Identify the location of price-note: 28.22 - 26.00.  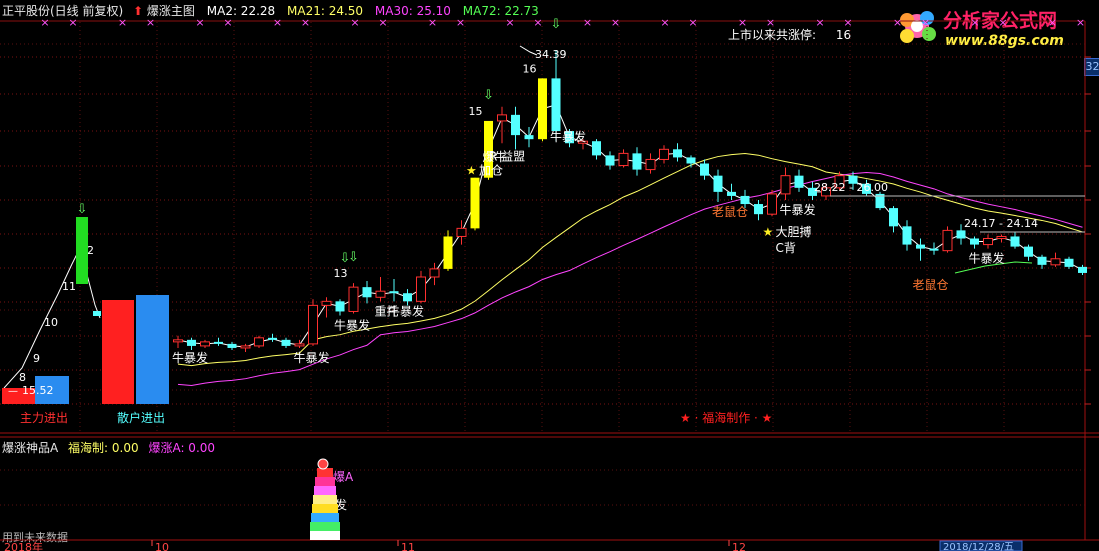
(851, 187).